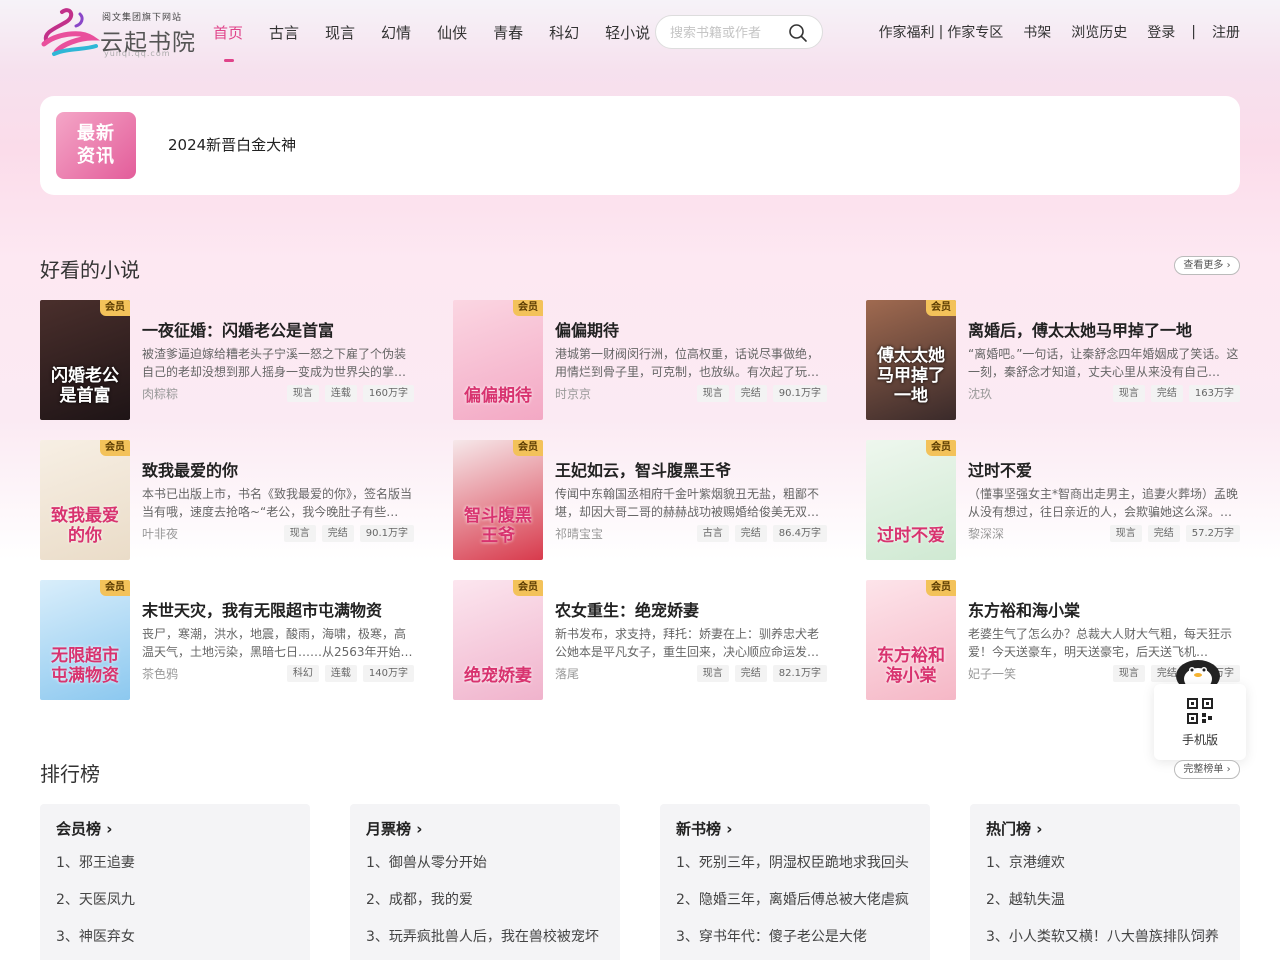 This screenshot has width=1280, height=960. What do you see at coordinates (426, 862) in the screenshot?
I see `ranking-item: 1、御兽从零分开始` at bounding box center [426, 862].